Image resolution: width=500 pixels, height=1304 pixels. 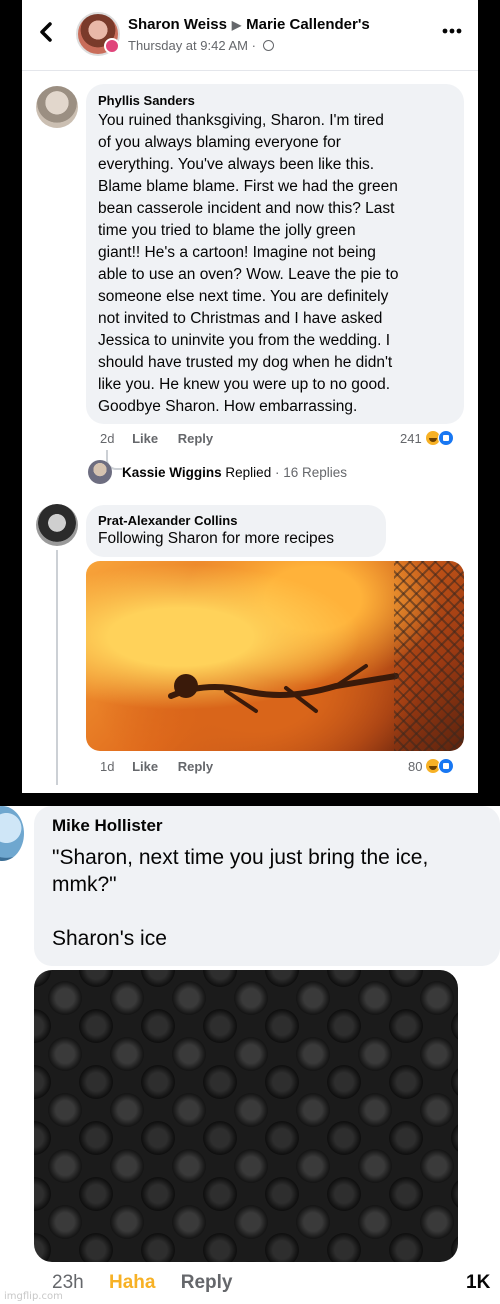 What do you see at coordinates (275, 100) in the screenshot?
I see `commenter-name: Phyllis Sanders` at bounding box center [275, 100].